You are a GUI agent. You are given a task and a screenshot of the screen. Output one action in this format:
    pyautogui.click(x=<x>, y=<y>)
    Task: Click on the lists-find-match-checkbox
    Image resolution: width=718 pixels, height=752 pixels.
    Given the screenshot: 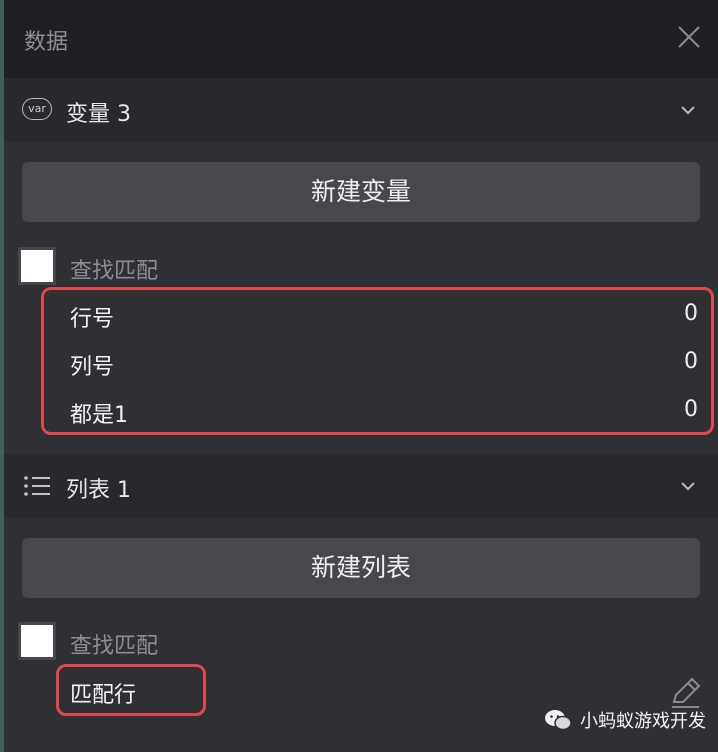 What is the action you would take?
    pyautogui.click(x=37, y=641)
    